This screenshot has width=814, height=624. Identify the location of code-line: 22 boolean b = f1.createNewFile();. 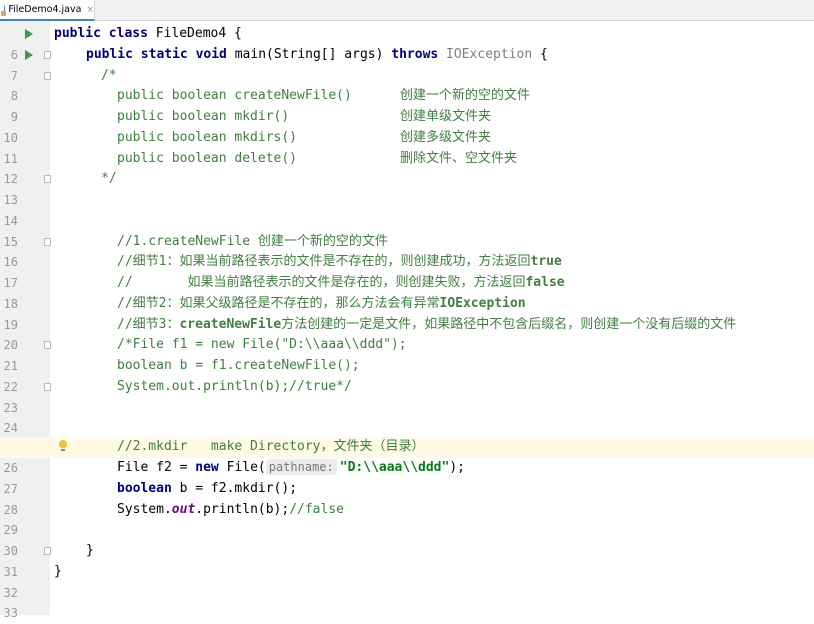
(407, 375).